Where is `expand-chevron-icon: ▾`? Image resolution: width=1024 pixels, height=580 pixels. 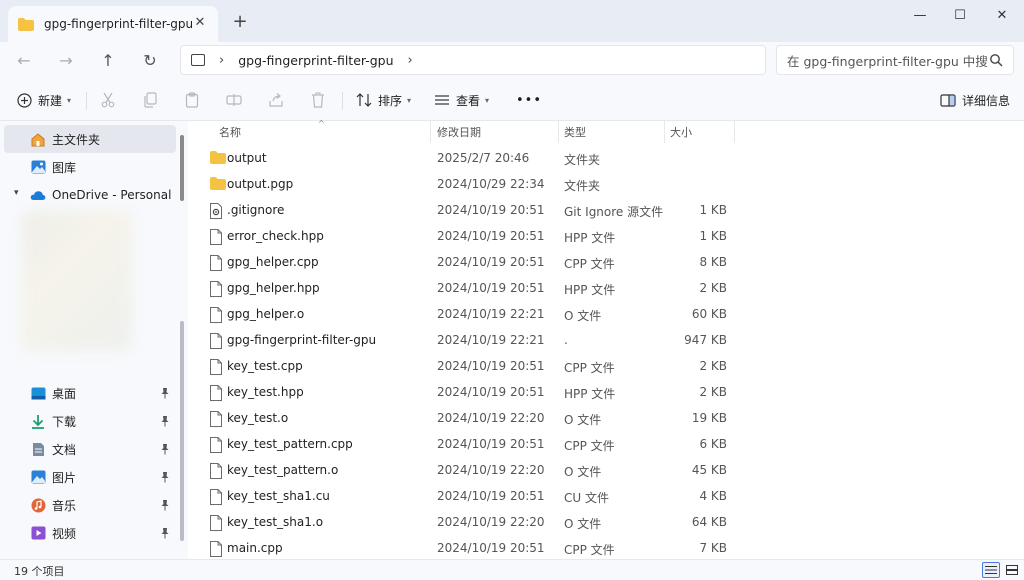 expand-chevron-icon: ▾ is located at coordinates (16, 193).